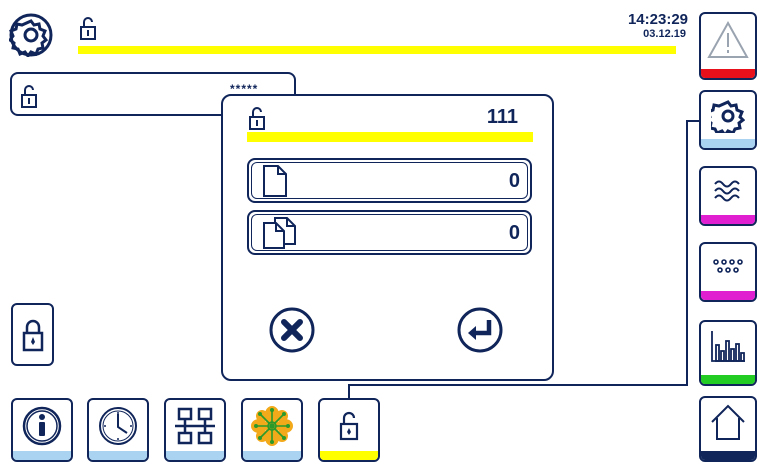 This screenshot has width=764, height=462. What do you see at coordinates (727, 191) in the screenshot?
I see `waves-icon` at bounding box center [727, 191].